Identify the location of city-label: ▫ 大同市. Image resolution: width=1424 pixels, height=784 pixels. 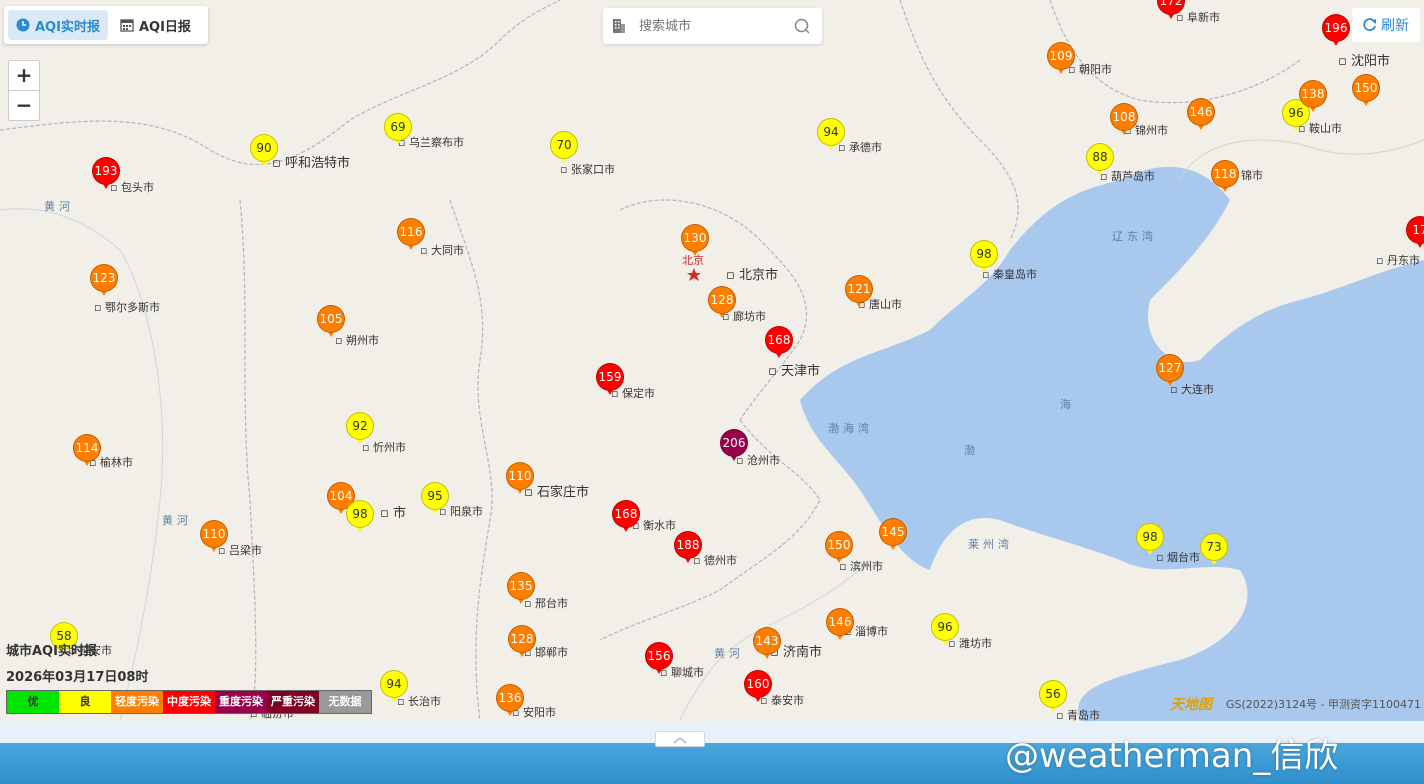
(442, 250).